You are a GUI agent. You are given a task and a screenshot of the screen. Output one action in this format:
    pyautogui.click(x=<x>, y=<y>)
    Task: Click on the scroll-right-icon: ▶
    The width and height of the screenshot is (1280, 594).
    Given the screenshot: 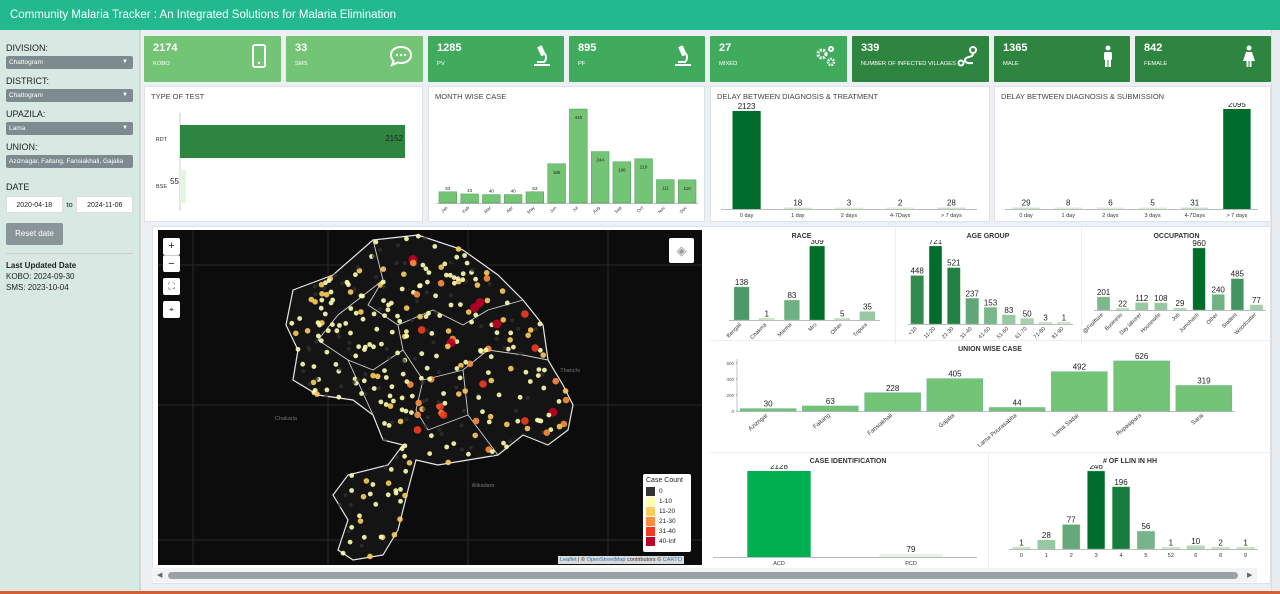 What is the action you would take?
    pyautogui.click(x=1249, y=575)
    